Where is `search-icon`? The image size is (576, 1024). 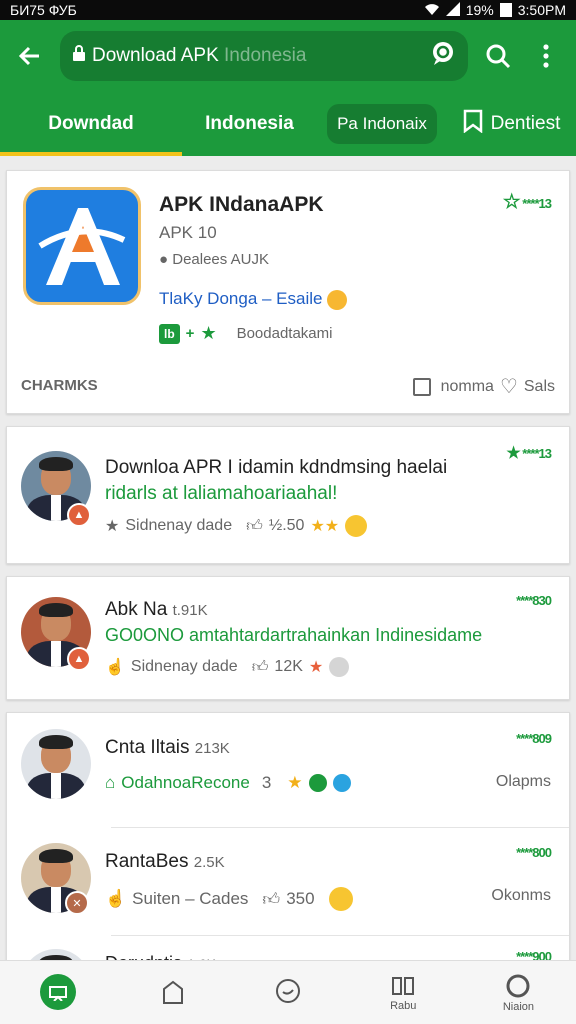
search-icon is located at coordinates (498, 56).